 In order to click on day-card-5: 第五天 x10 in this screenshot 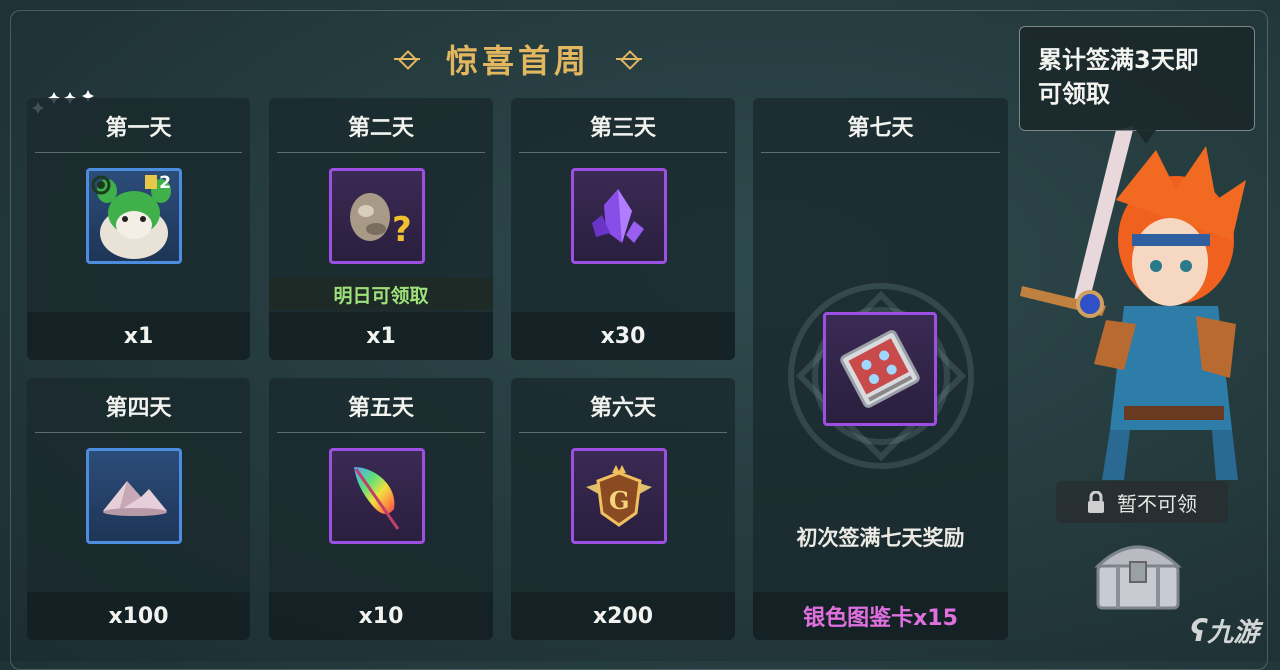, I will do `click(381, 509)`.